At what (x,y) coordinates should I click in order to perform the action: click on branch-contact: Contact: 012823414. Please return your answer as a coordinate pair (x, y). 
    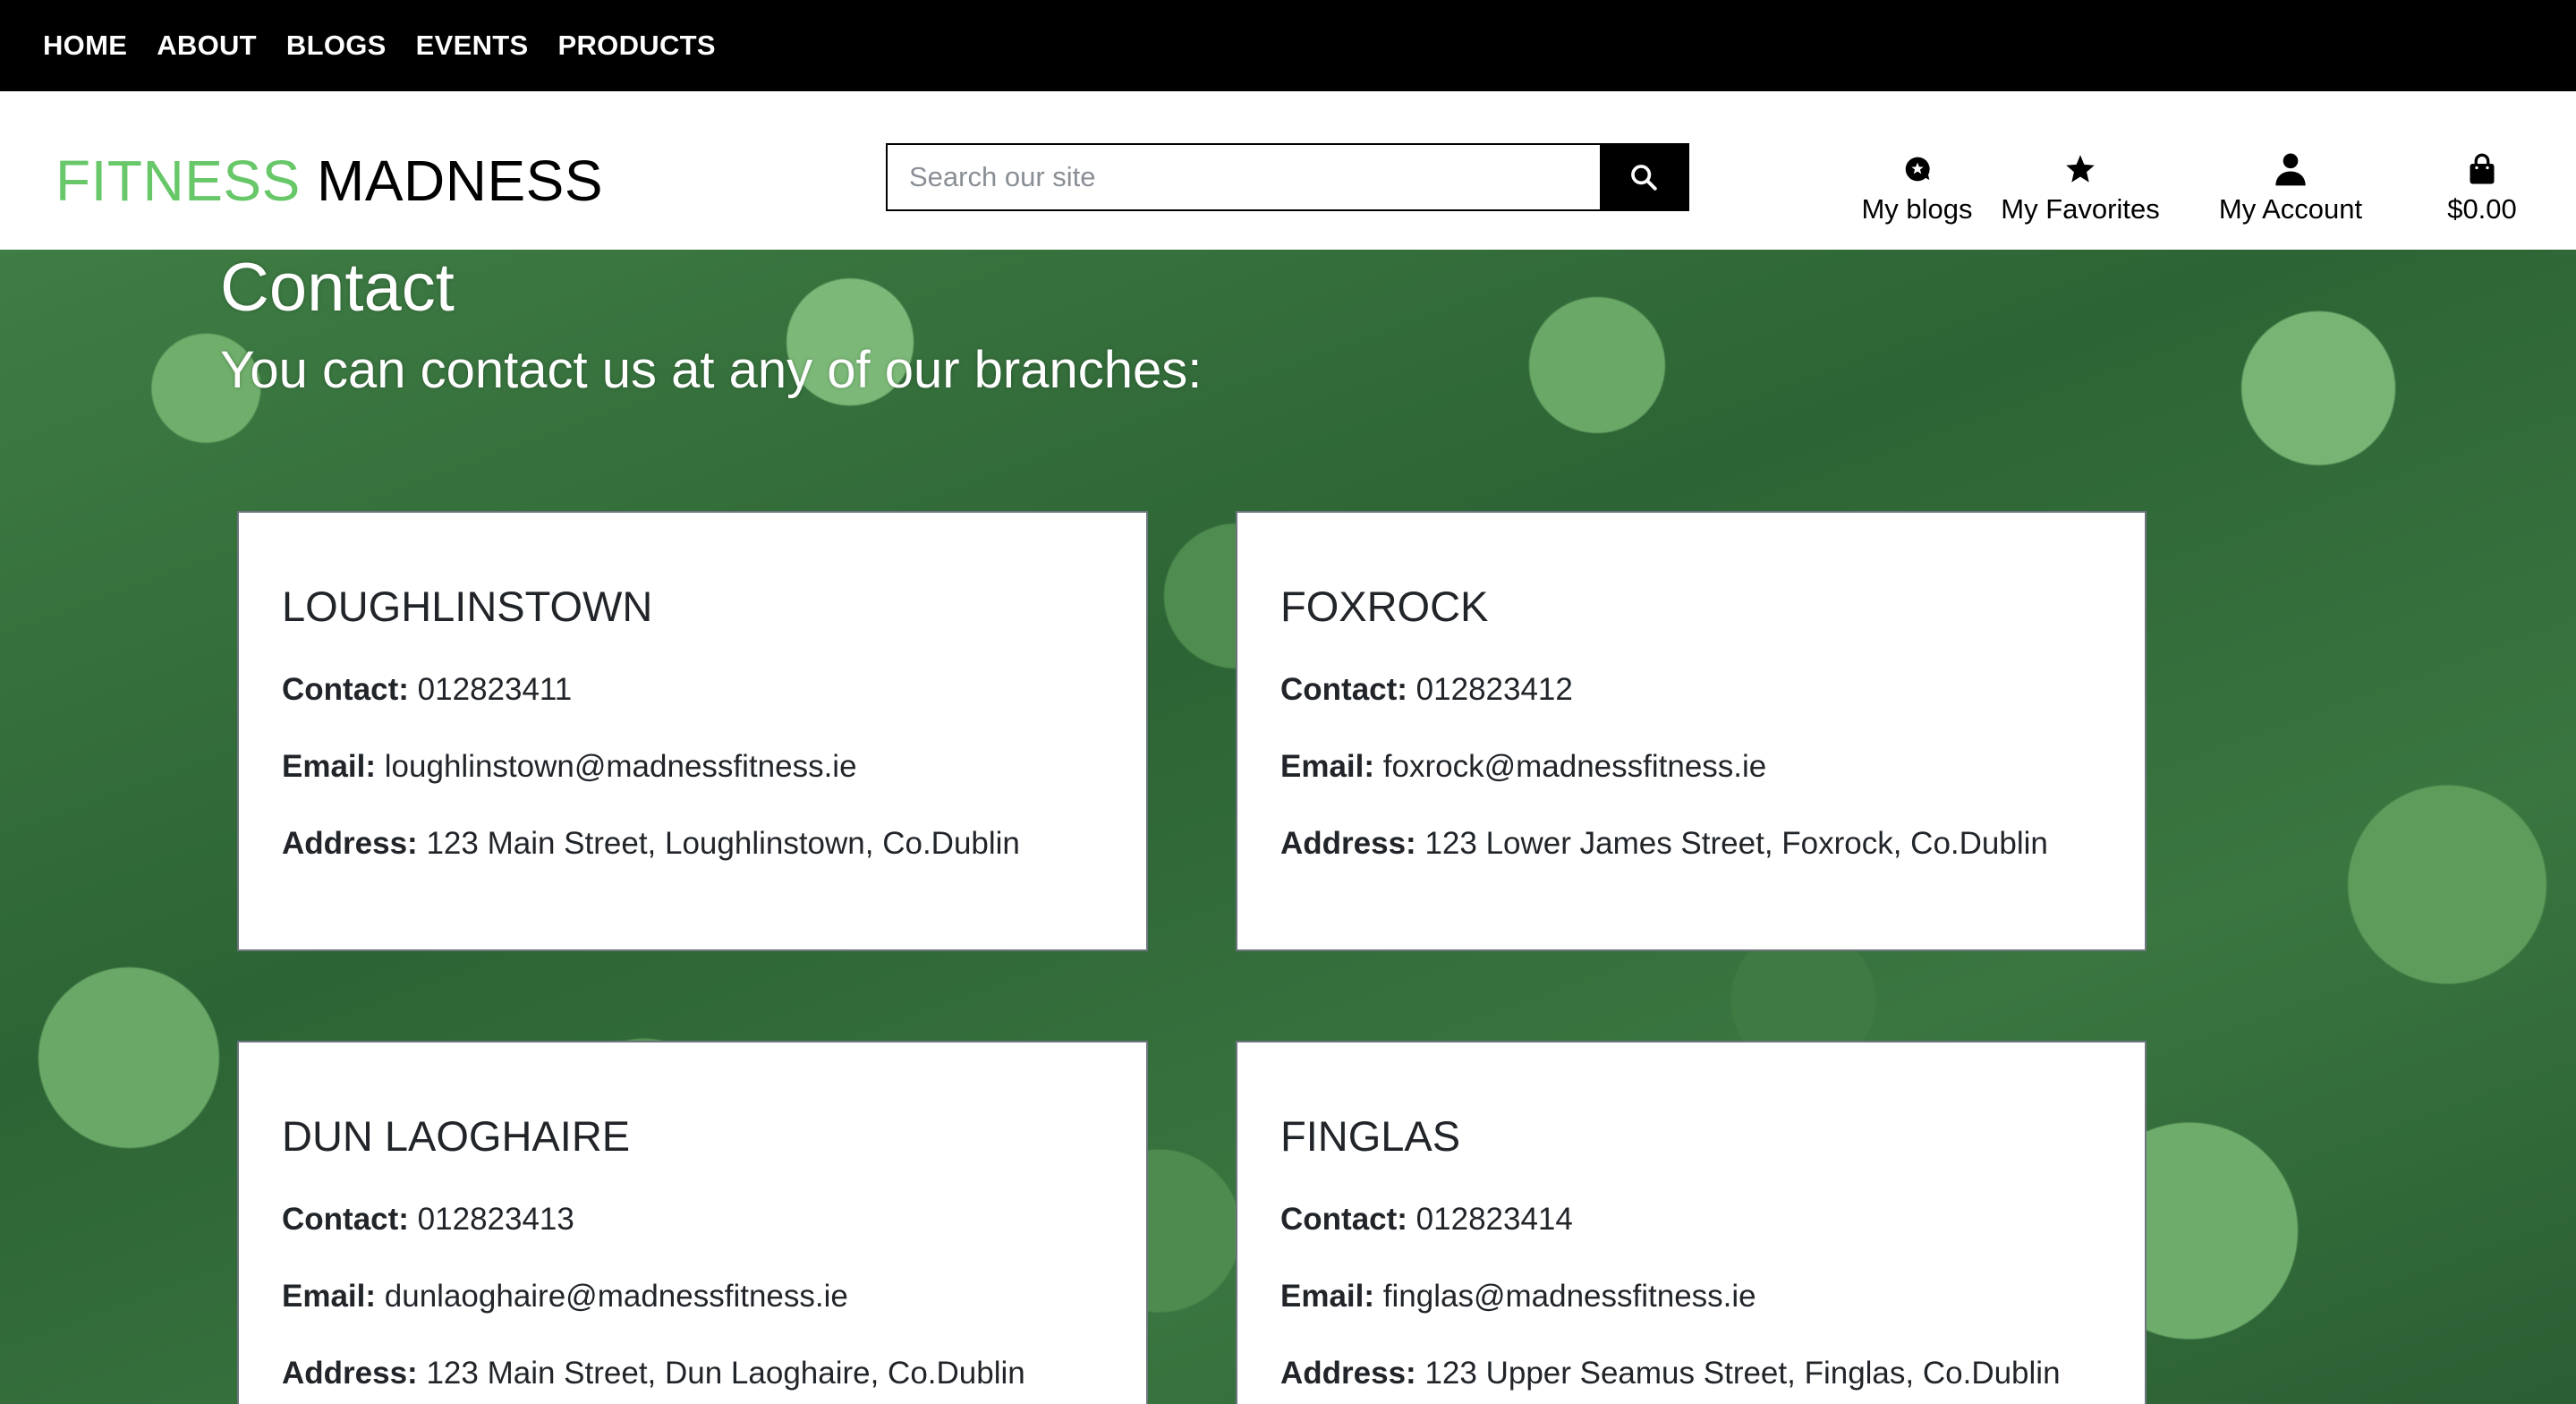
    Looking at the image, I should click on (1691, 1220).